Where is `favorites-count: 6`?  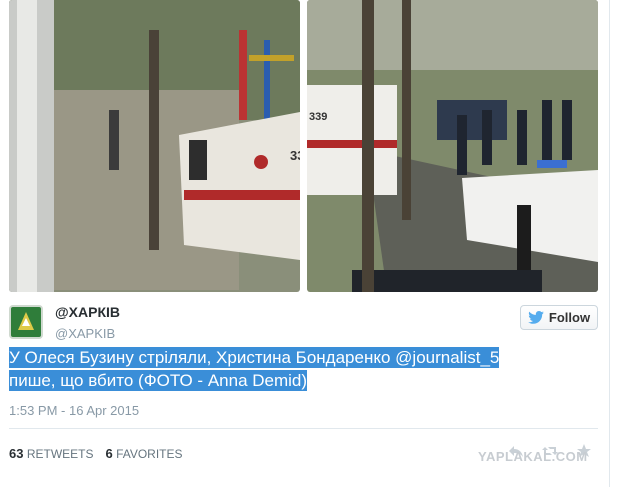
favorites-count: 6 is located at coordinates (109, 453).